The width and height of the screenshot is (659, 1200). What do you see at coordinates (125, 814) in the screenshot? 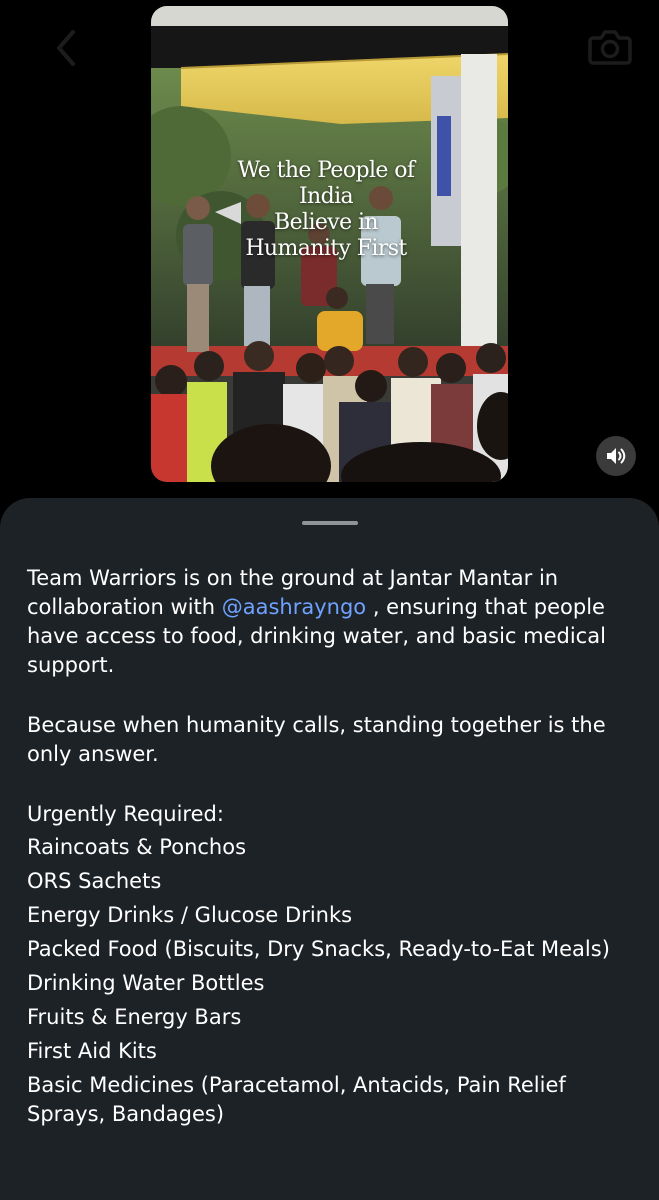
I see `required-heading: Urgently Required:` at bounding box center [125, 814].